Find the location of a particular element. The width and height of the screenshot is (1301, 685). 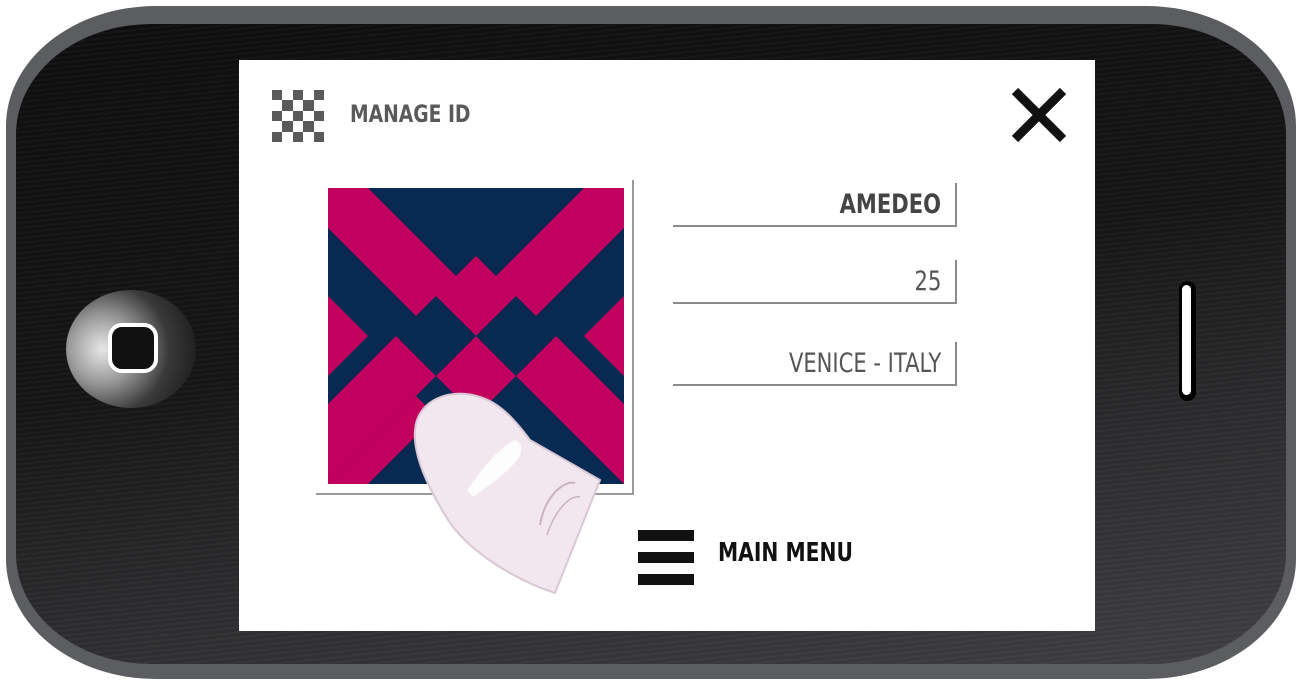

location-field: VENICE - ITALY is located at coordinates (815, 364).